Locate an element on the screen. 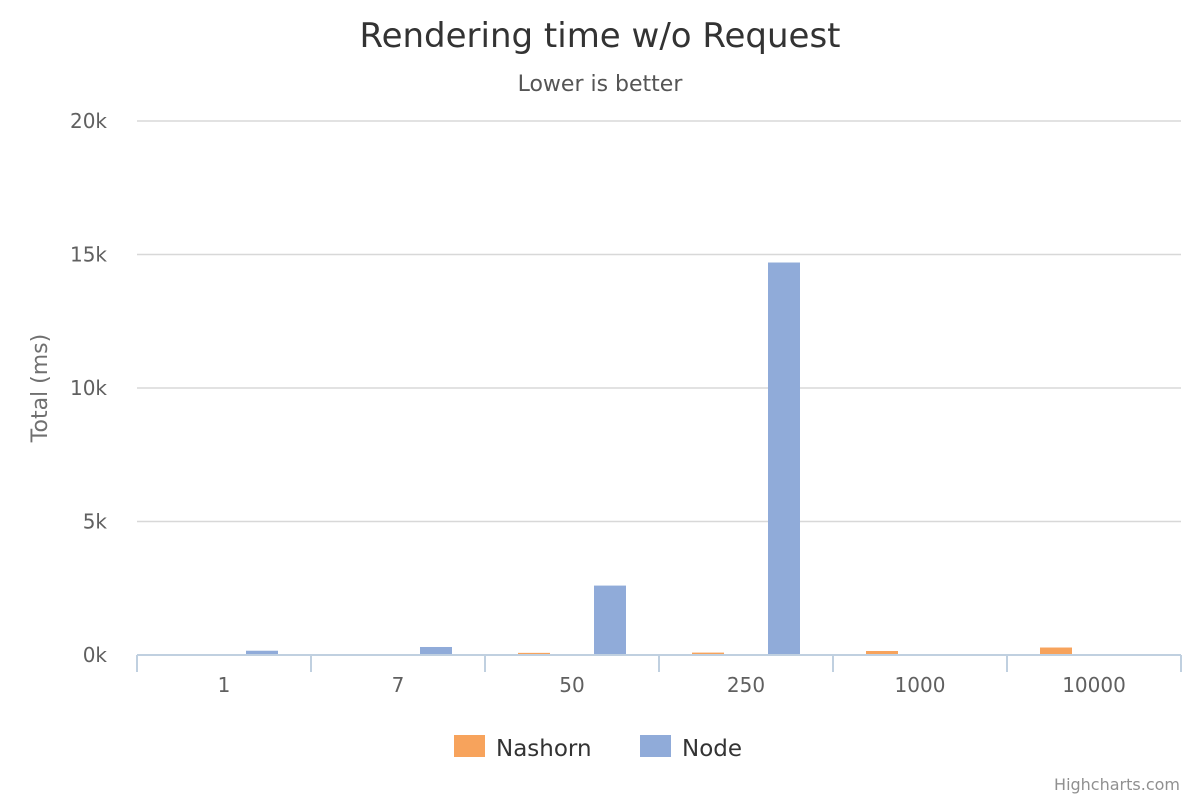 This screenshot has height=800, width=1200. legend-item-node: Node is located at coordinates (691, 748).